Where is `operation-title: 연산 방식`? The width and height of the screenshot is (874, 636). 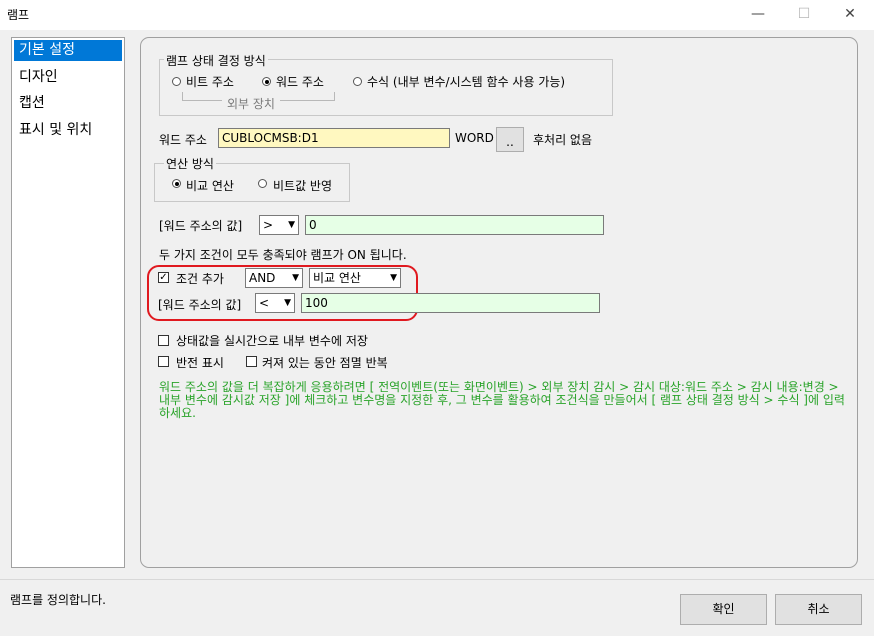
operation-title: 연산 방식 is located at coordinates (190, 163).